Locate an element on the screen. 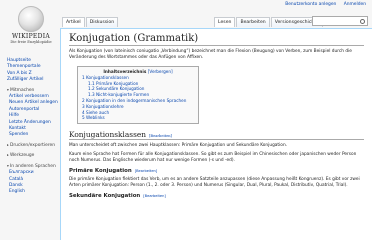 The image size is (372, 240). tab-bearbeiten: Bearbeiten is located at coordinates (253, 22).